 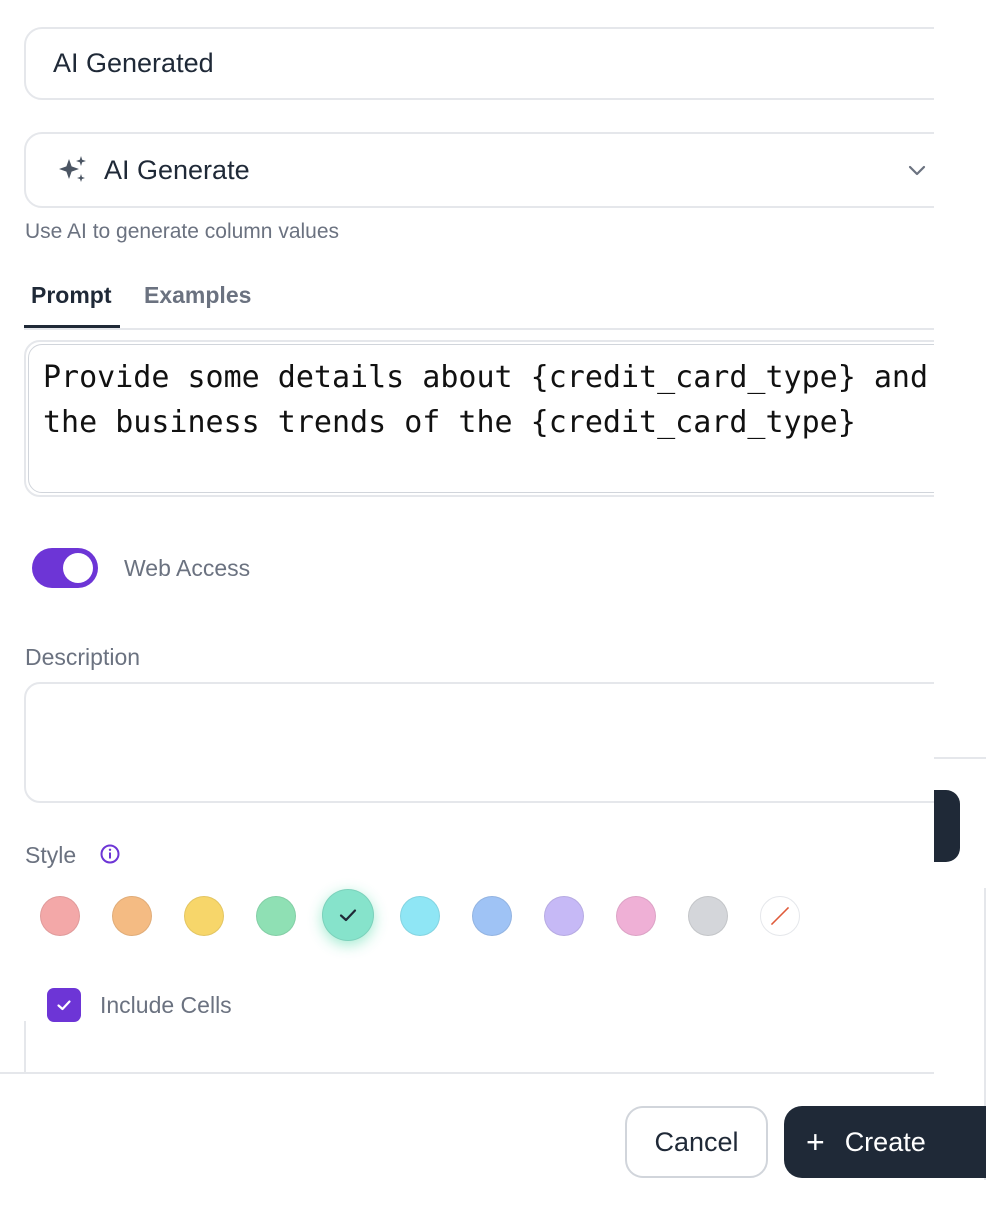 I want to click on include-cells-label: Include Cells, so click(x=166, y=1005).